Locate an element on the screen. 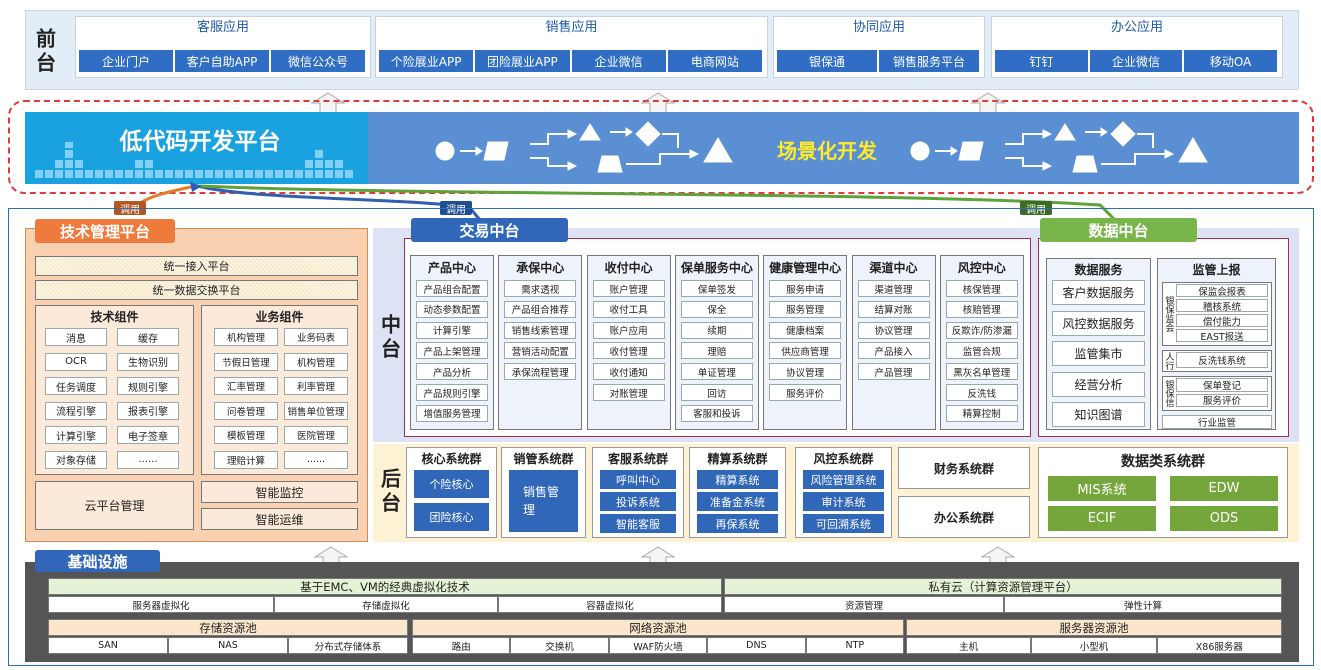 The height and width of the screenshot is (670, 1321). data-cluster-item: ECIF is located at coordinates (1102, 518).